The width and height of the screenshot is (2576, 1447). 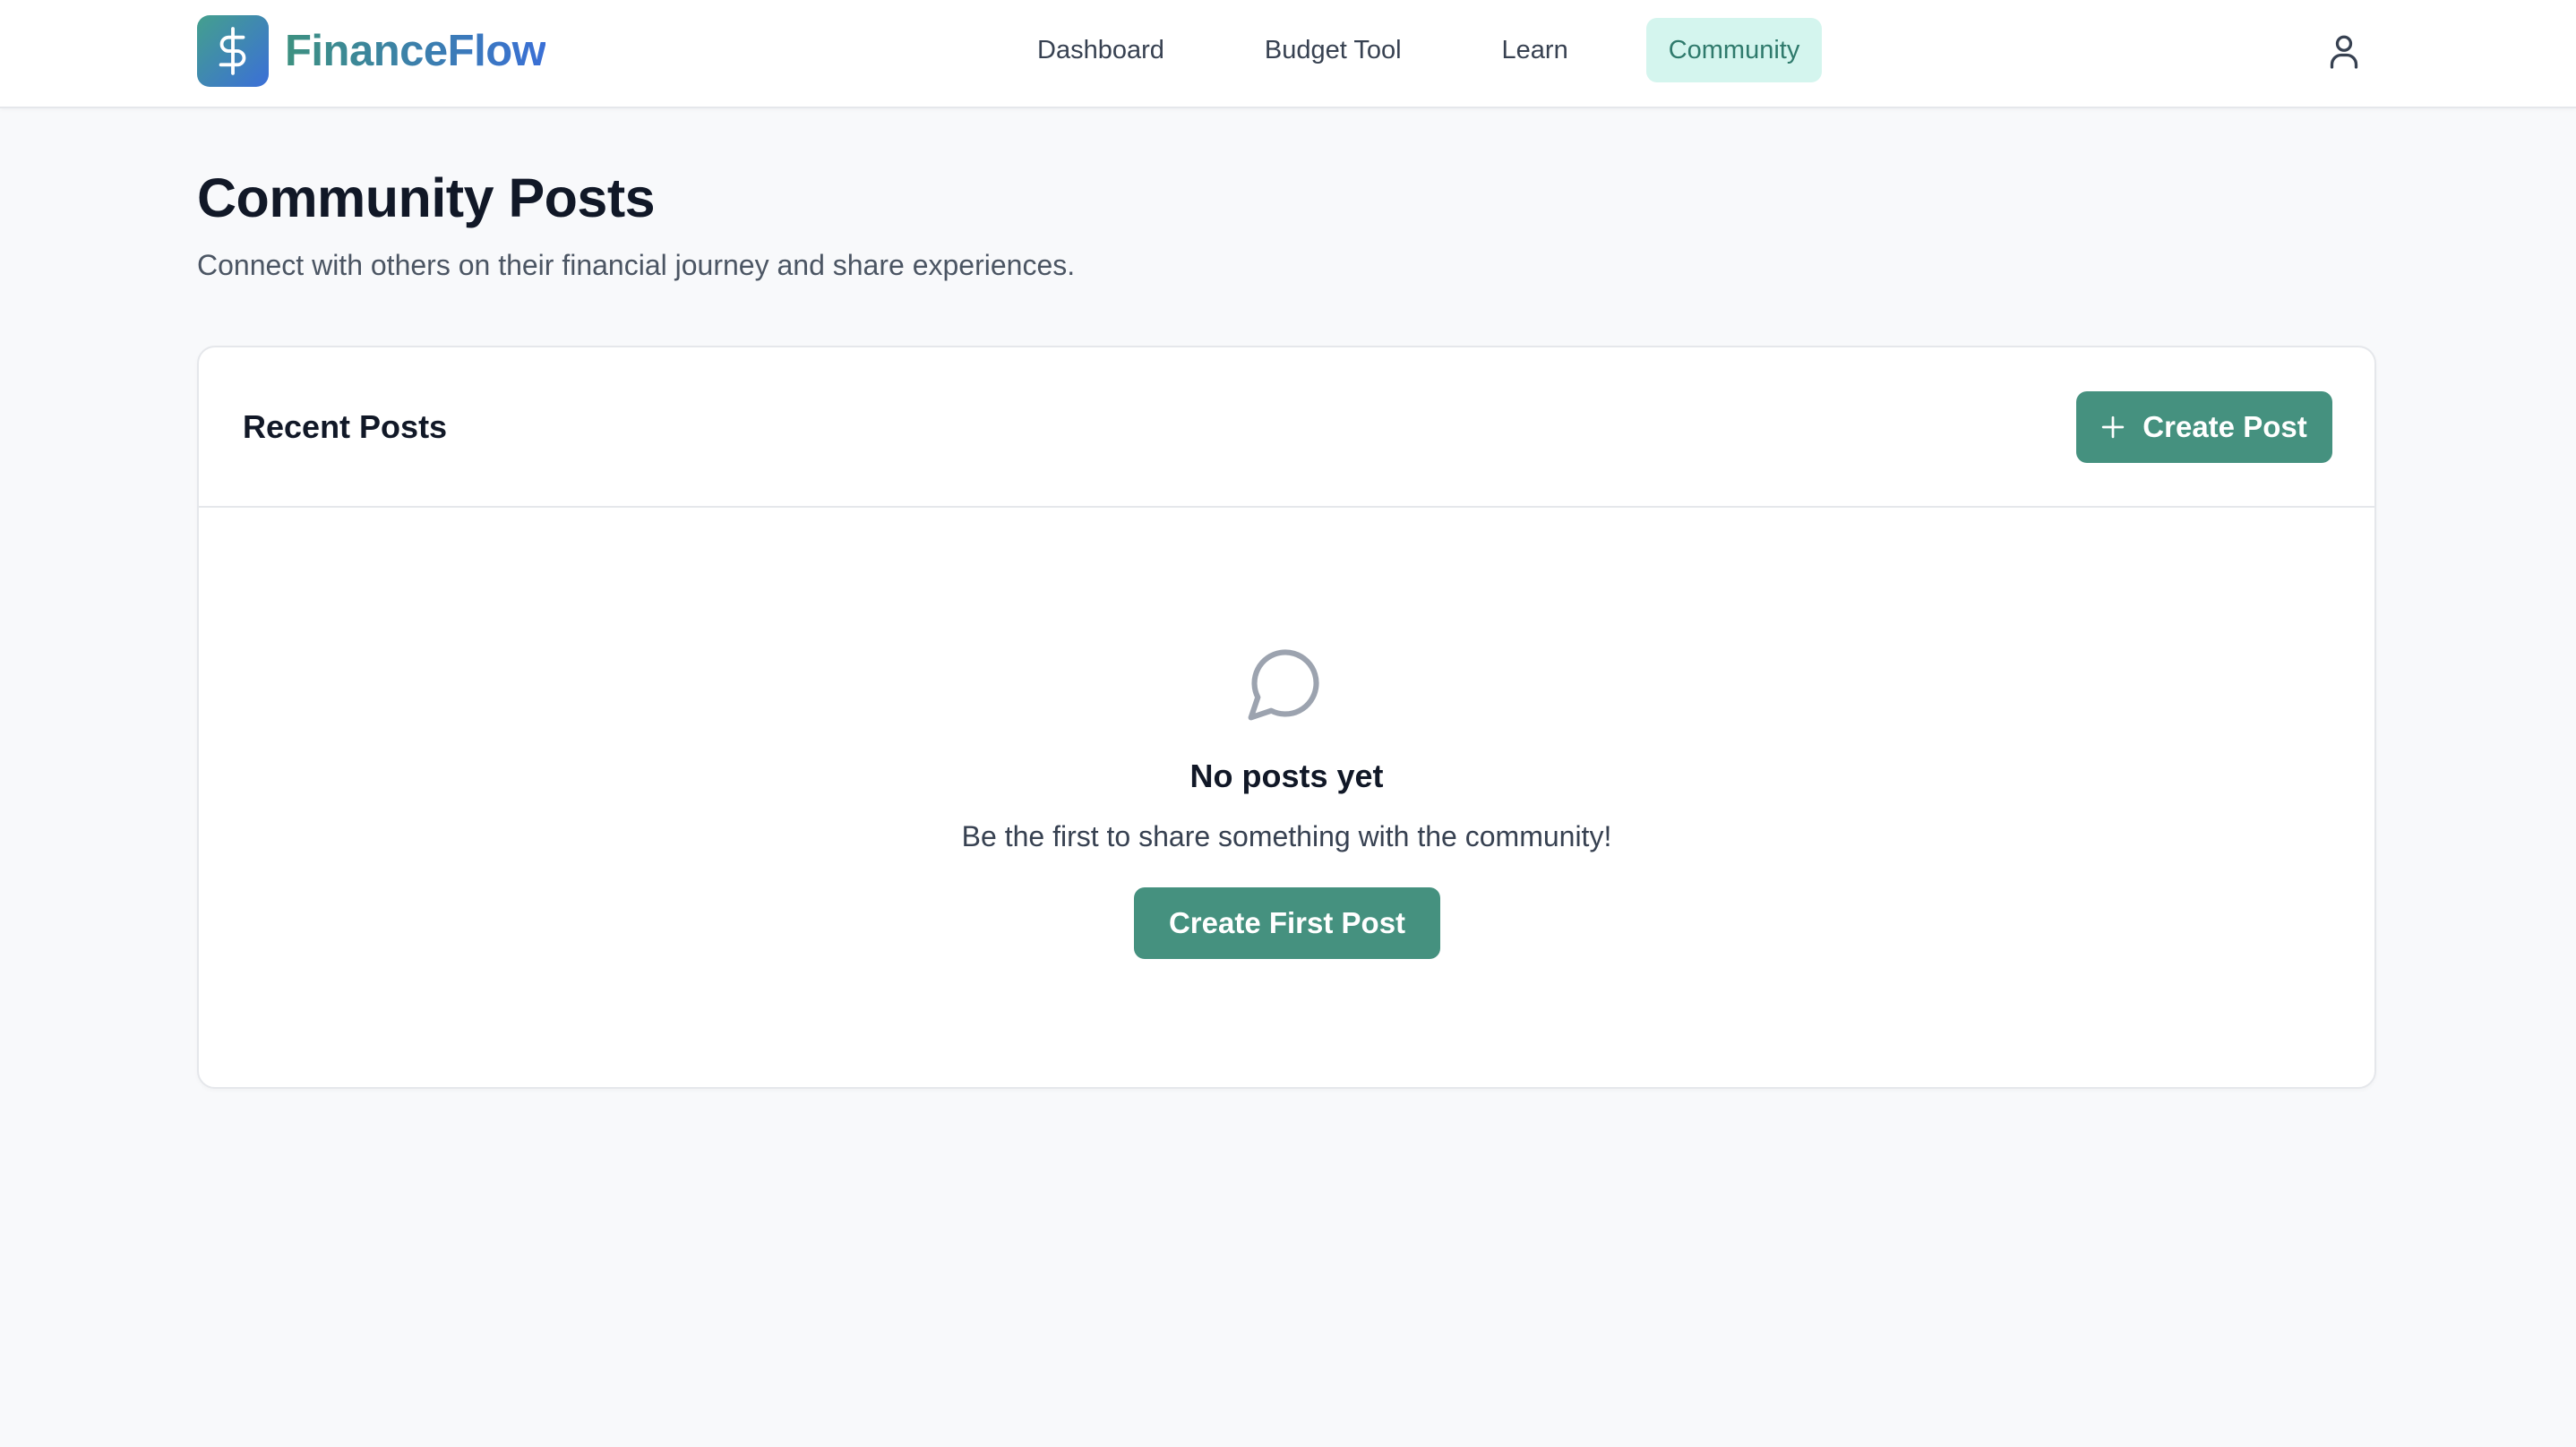 What do you see at coordinates (1287, 923) in the screenshot?
I see `create-first-post-button: Create First Post` at bounding box center [1287, 923].